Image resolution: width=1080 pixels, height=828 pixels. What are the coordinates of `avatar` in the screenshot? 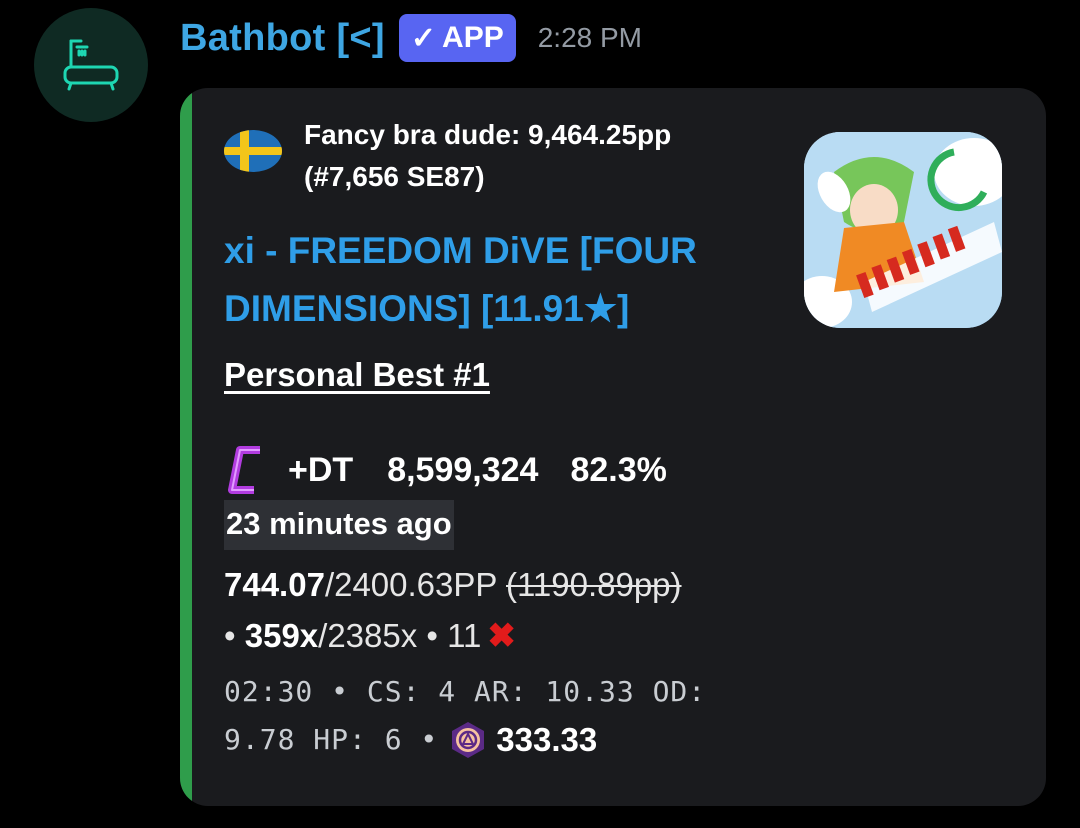 It's located at (91, 65).